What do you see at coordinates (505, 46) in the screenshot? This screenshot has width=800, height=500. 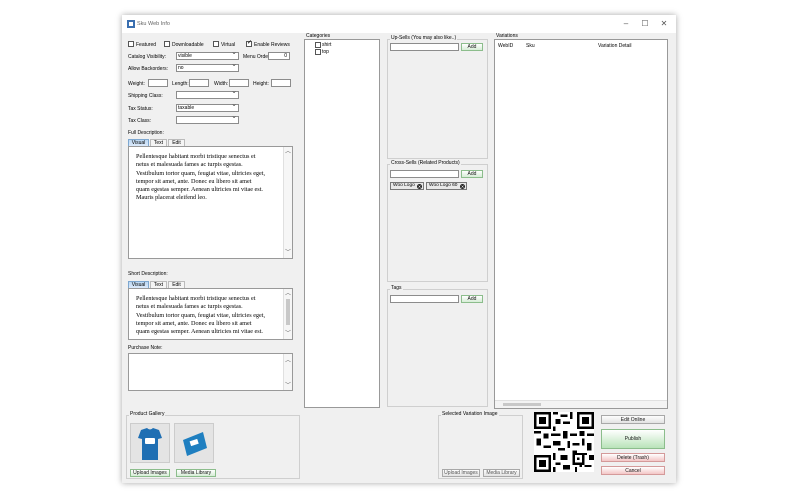 I see `variations-column-header: WebID` at bounding box center [505, 46].